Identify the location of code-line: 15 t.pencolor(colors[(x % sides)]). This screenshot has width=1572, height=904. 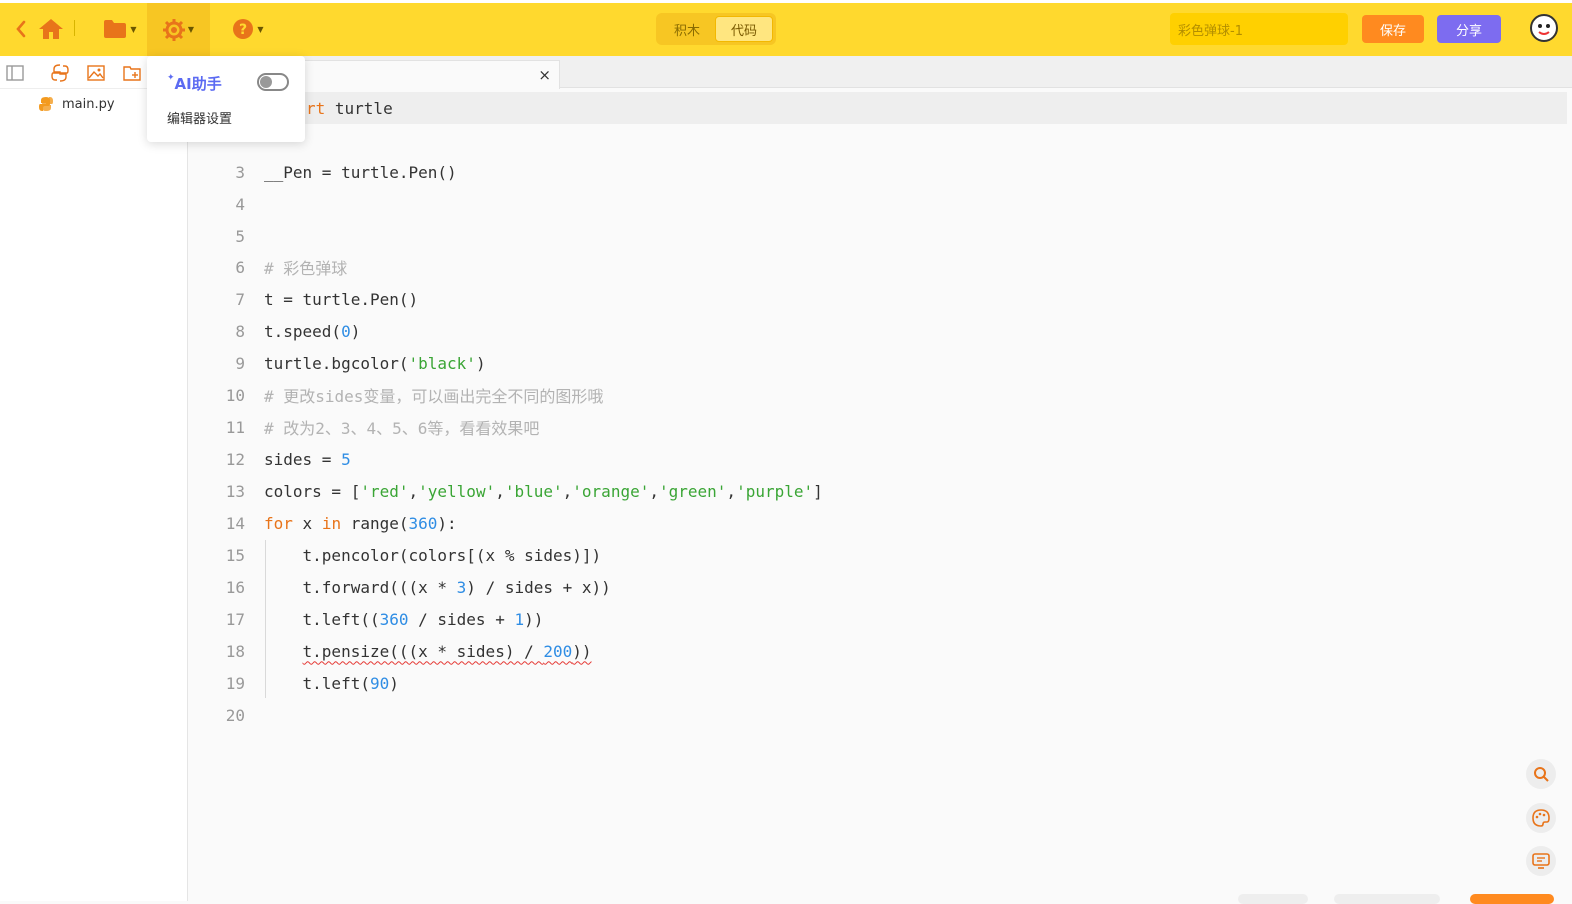
(878, 555).